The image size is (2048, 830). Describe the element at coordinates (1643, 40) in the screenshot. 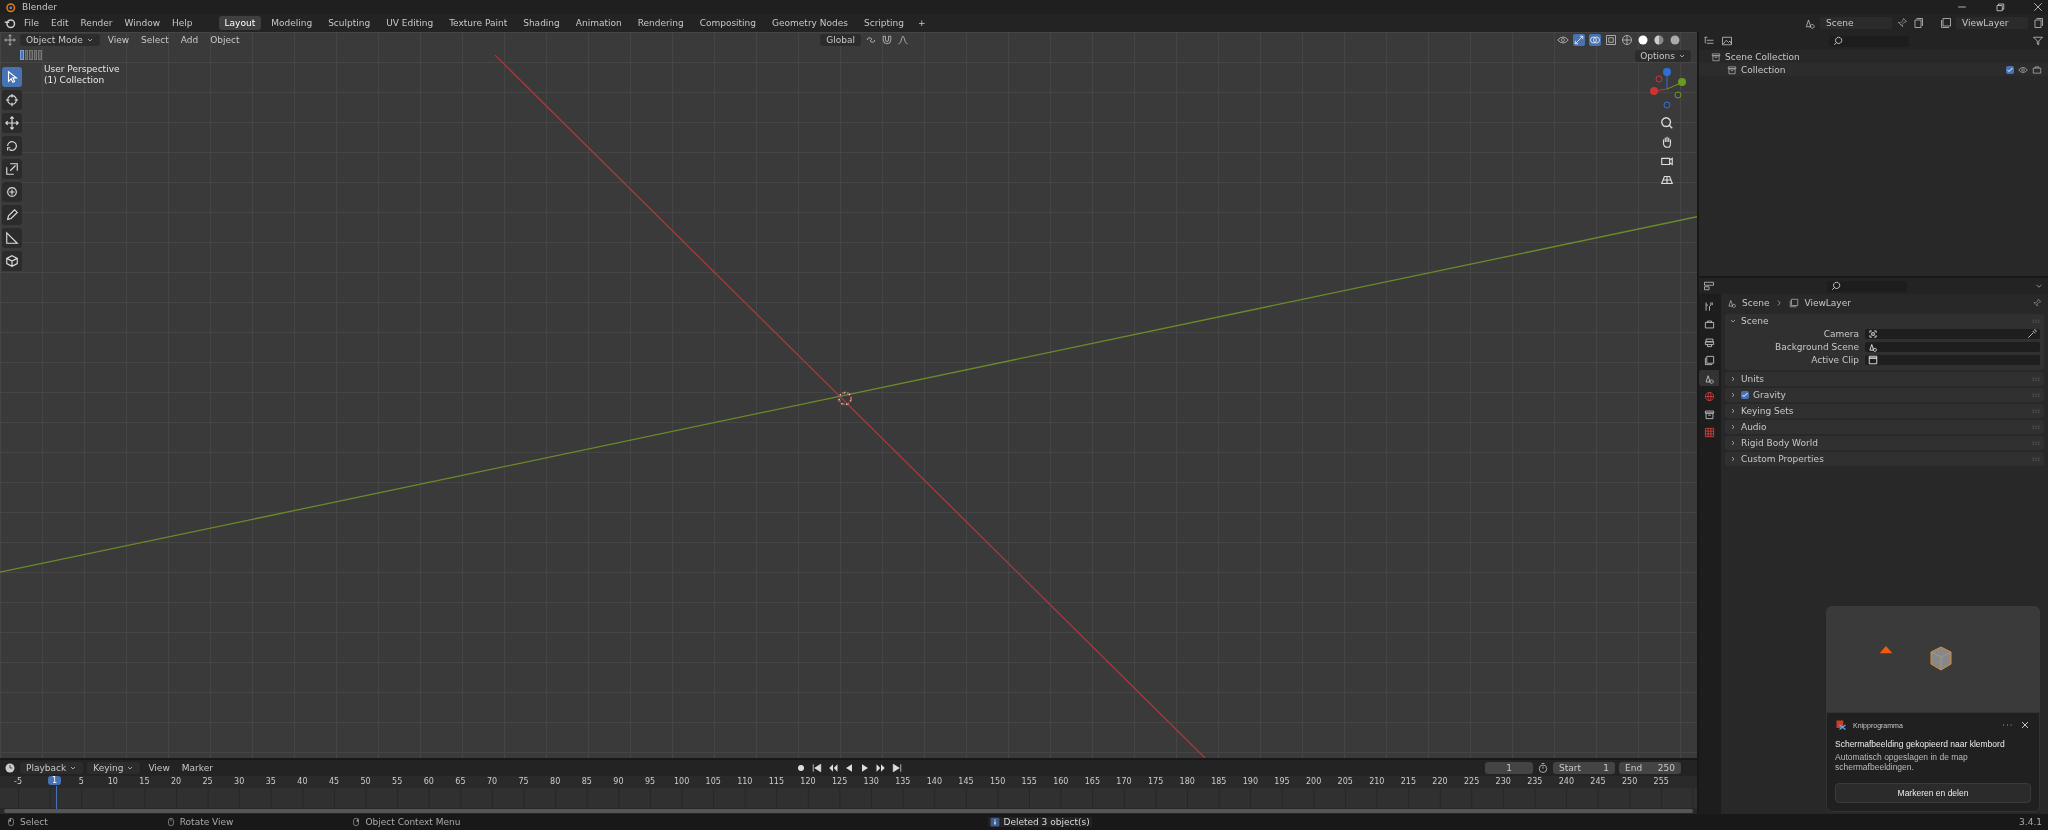

I see `solid-sphere-icon` at that location.